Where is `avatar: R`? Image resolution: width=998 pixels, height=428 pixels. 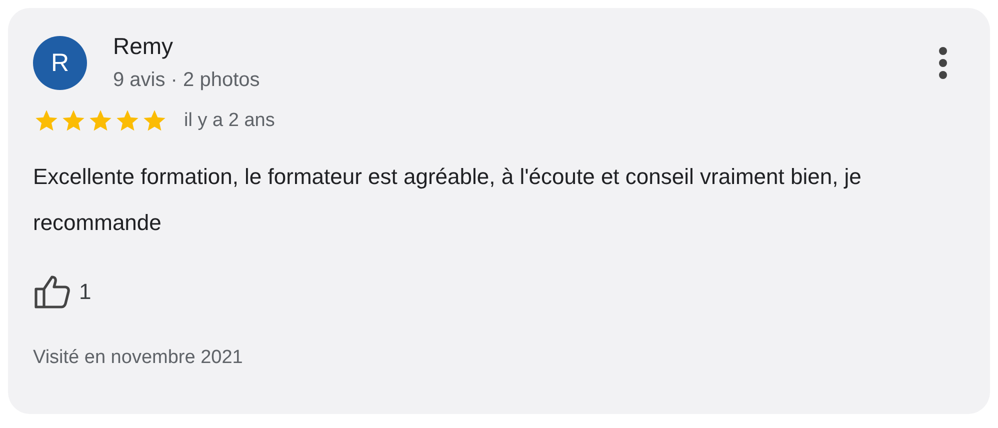
avatar: R is located at coordinates (60, 63).